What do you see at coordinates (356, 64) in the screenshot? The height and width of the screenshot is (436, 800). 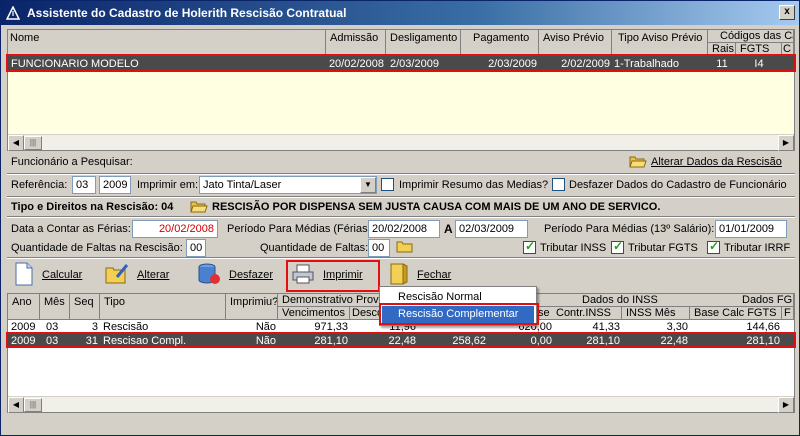 I see `cell-admissao: 20/02/2008` at bounding box center [356, 64].